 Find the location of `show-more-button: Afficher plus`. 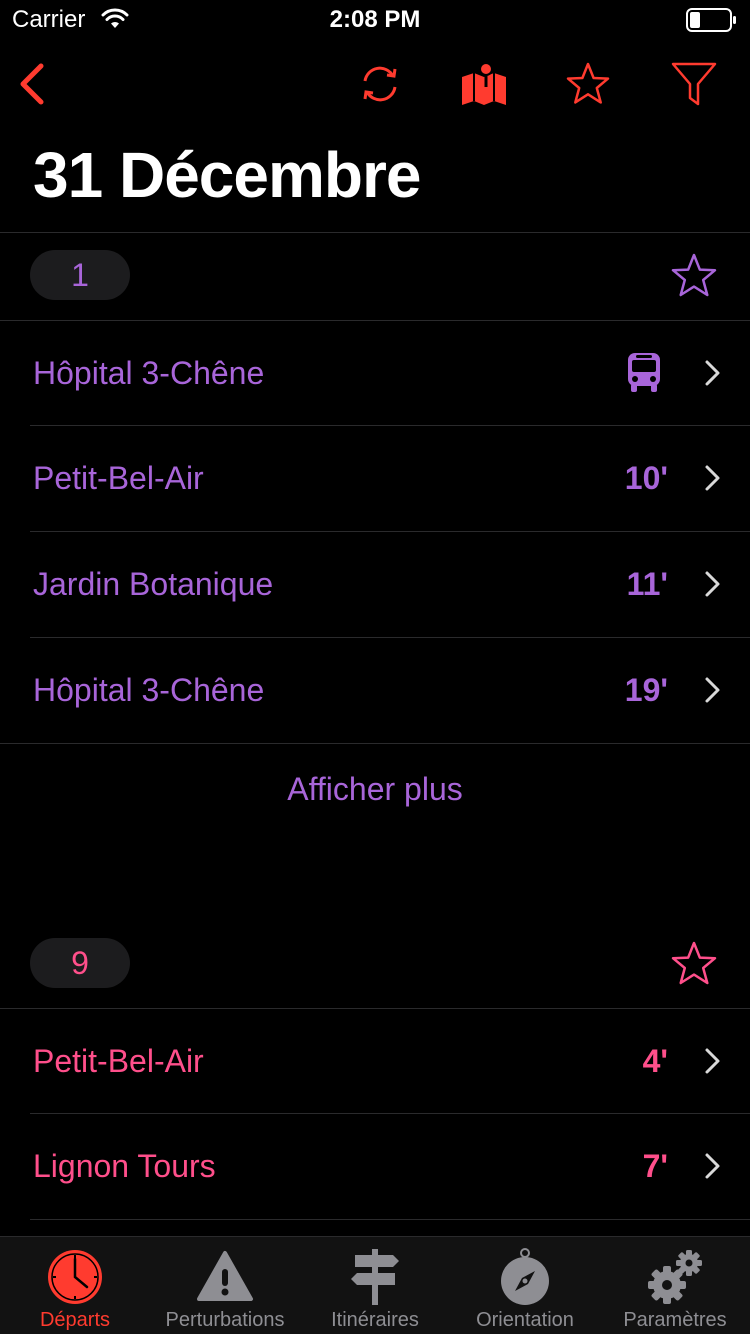

show-more-button: Afficher plus is located at coordinates (375, 789).